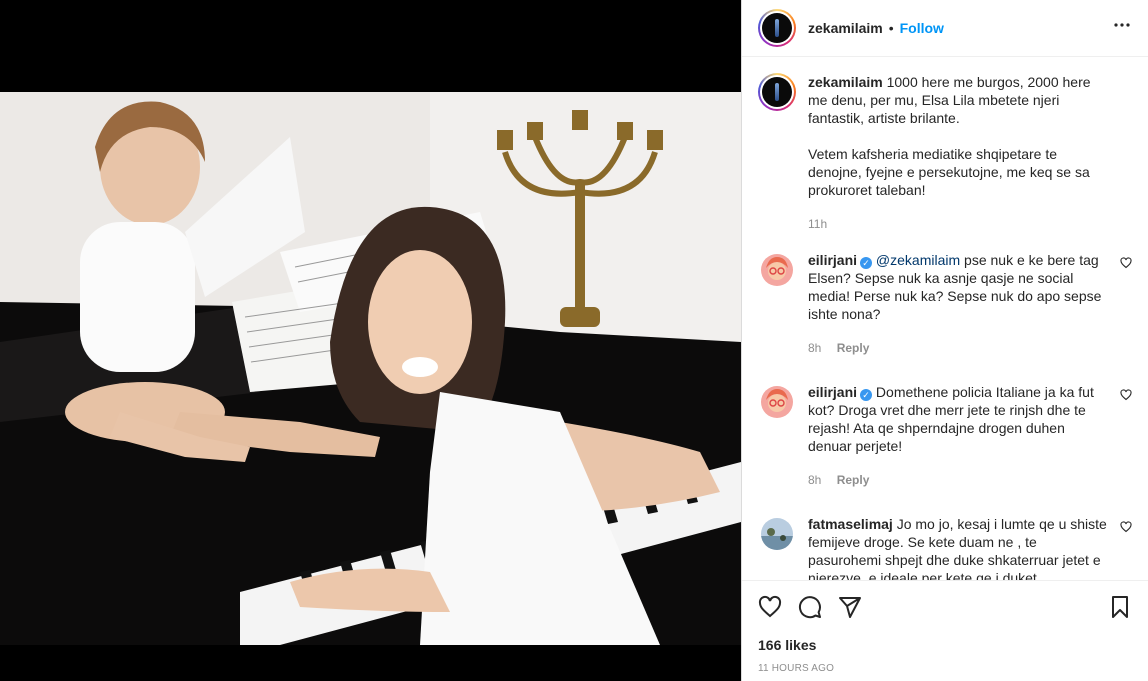 The height and width of the screenshot is (681, 1148). I want to click on action-icon-row, so click(945, 607).